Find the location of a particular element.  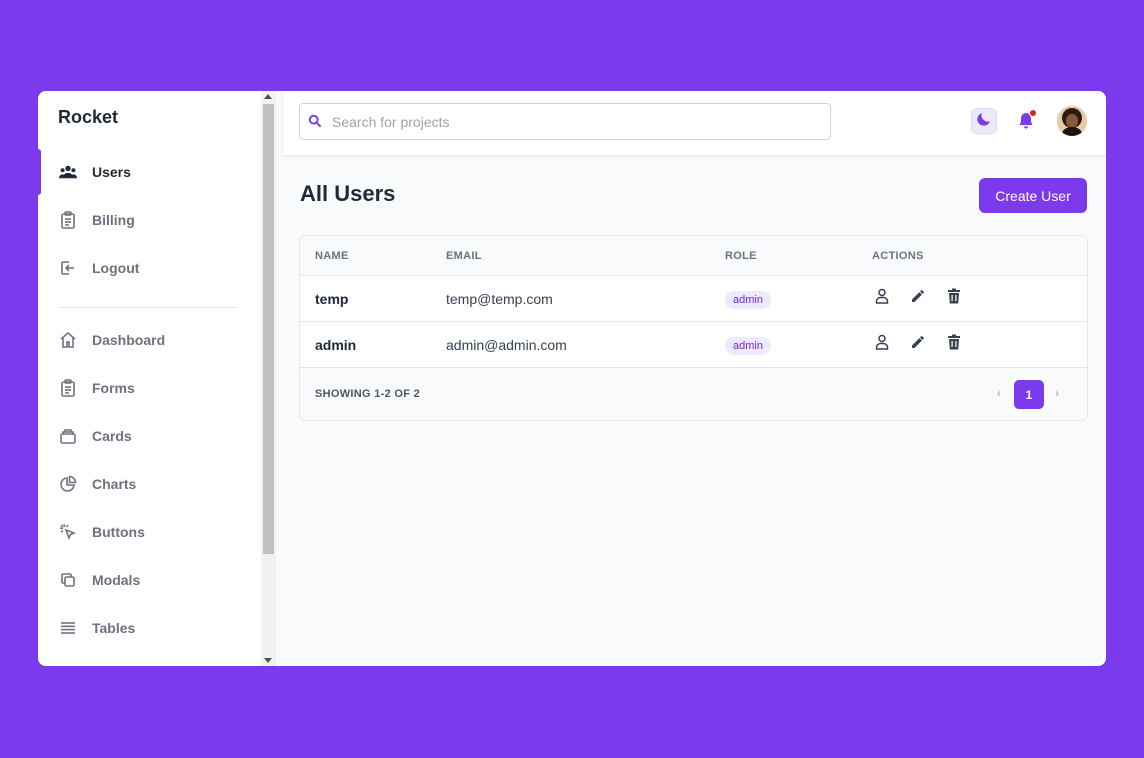

sidebar-item-label: Logout is located at coordinates (116, 268).